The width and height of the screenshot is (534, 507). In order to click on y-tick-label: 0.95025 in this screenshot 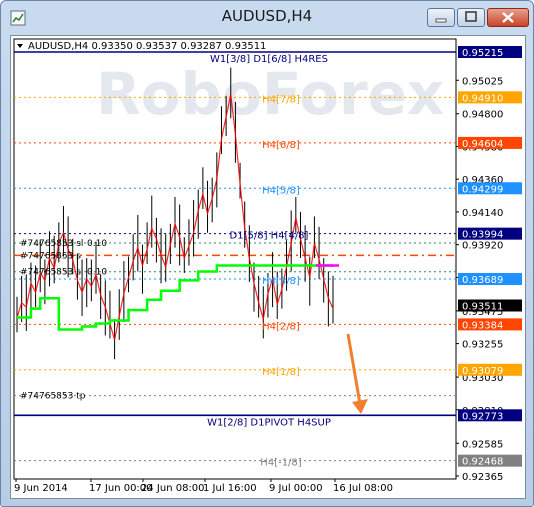, I will do `click(482, 81)`.